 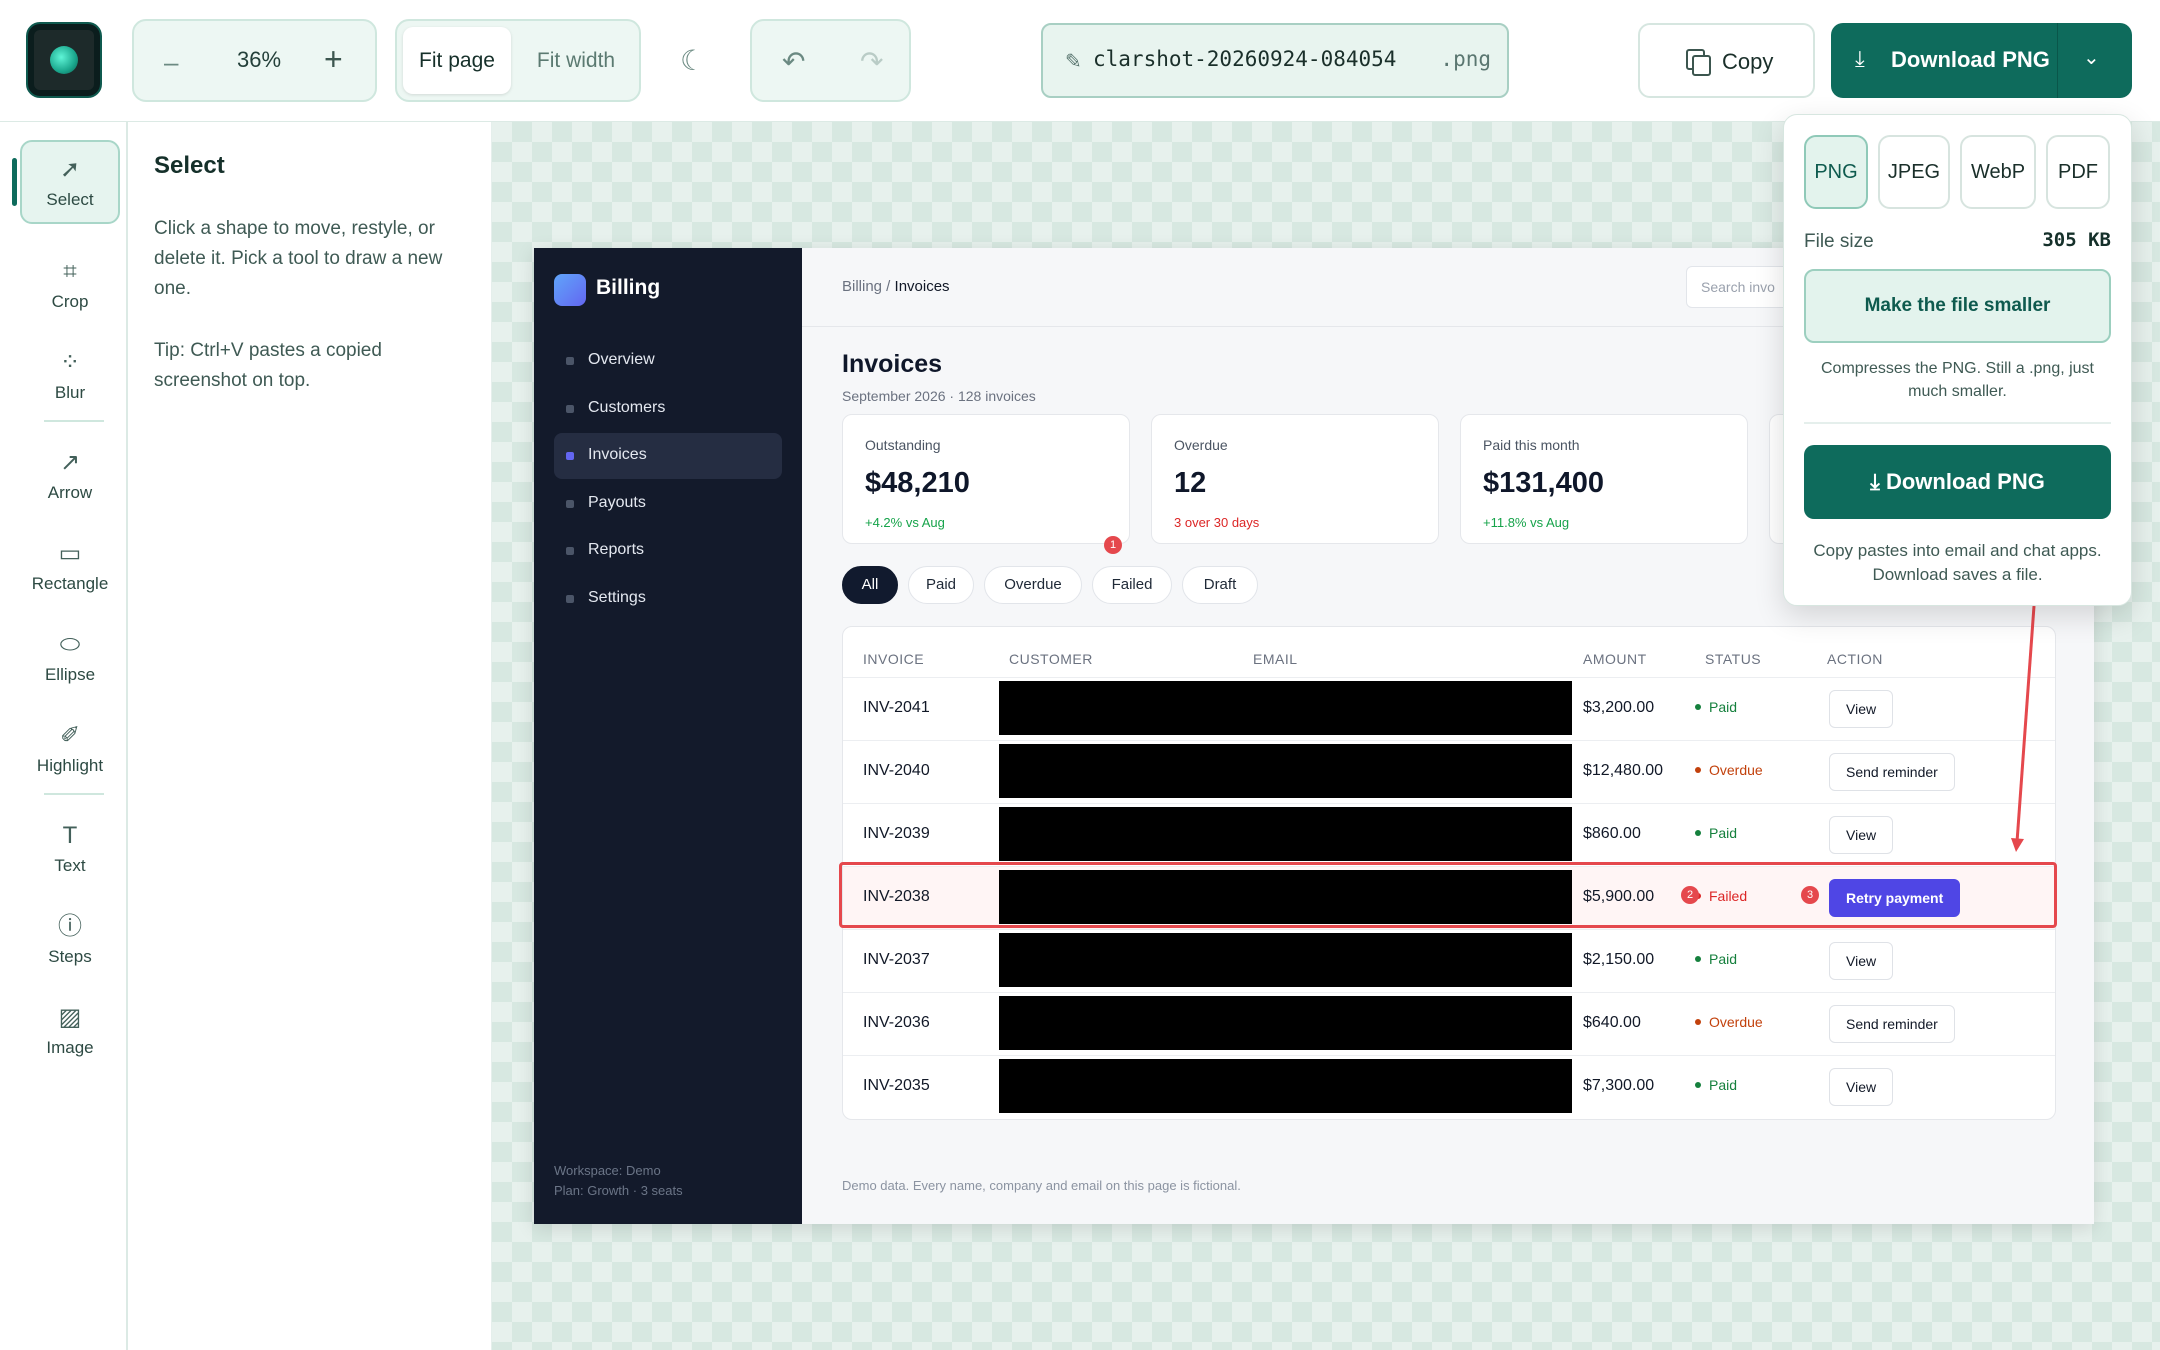 I want to click on table-row: INV-2040 $12,480.00 Overdue Send reminder, so click(x=1449, y=771).